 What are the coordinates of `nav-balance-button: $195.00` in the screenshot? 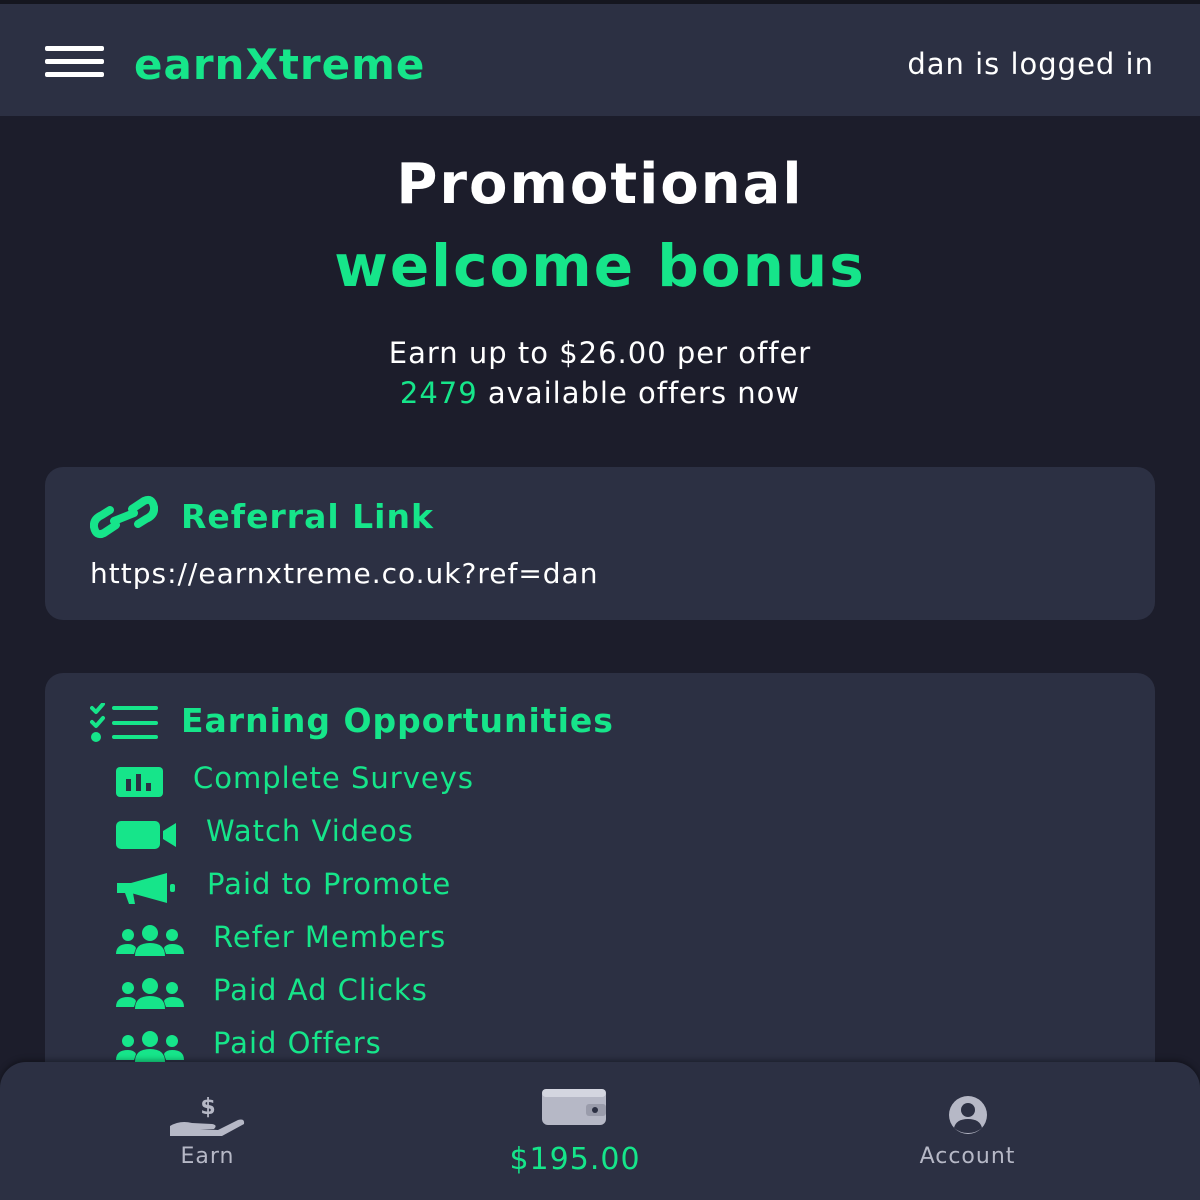 It's located at (575, 1131).